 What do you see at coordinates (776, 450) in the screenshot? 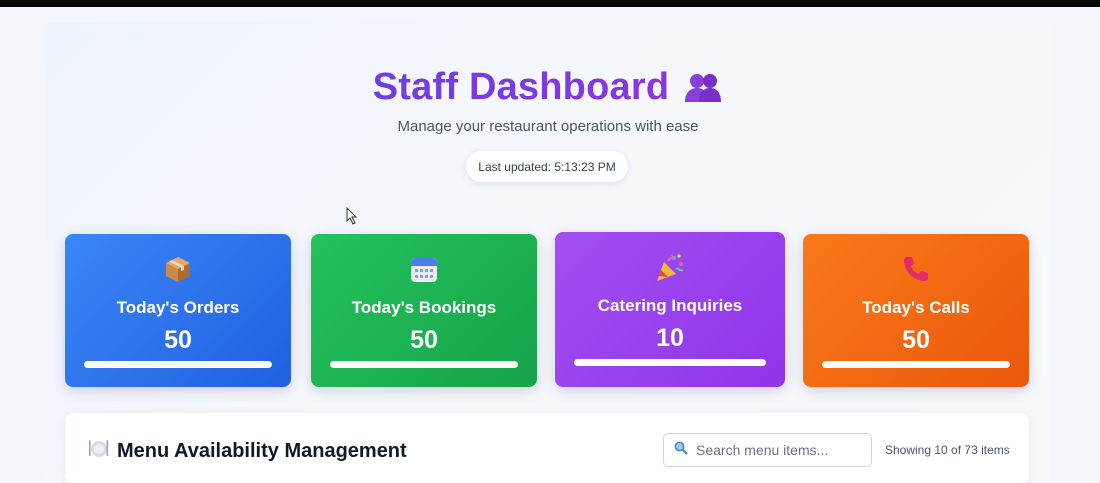
I see `search-input` at bounding box center [776, 450].